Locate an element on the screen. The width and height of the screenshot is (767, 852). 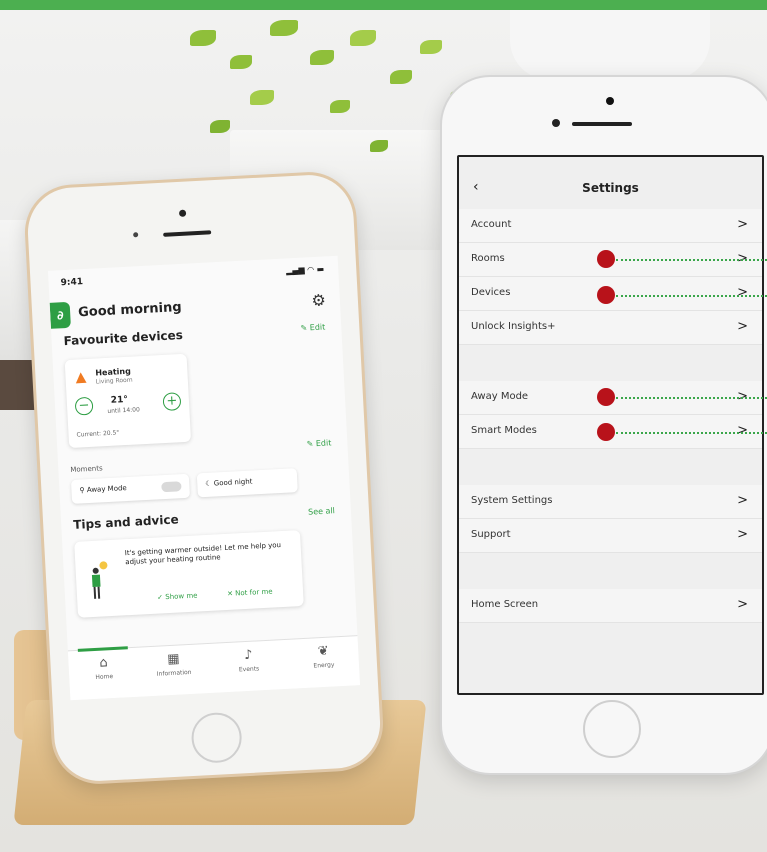
good-night-chip: ☾ Good night is located at coordinates (247, 483).